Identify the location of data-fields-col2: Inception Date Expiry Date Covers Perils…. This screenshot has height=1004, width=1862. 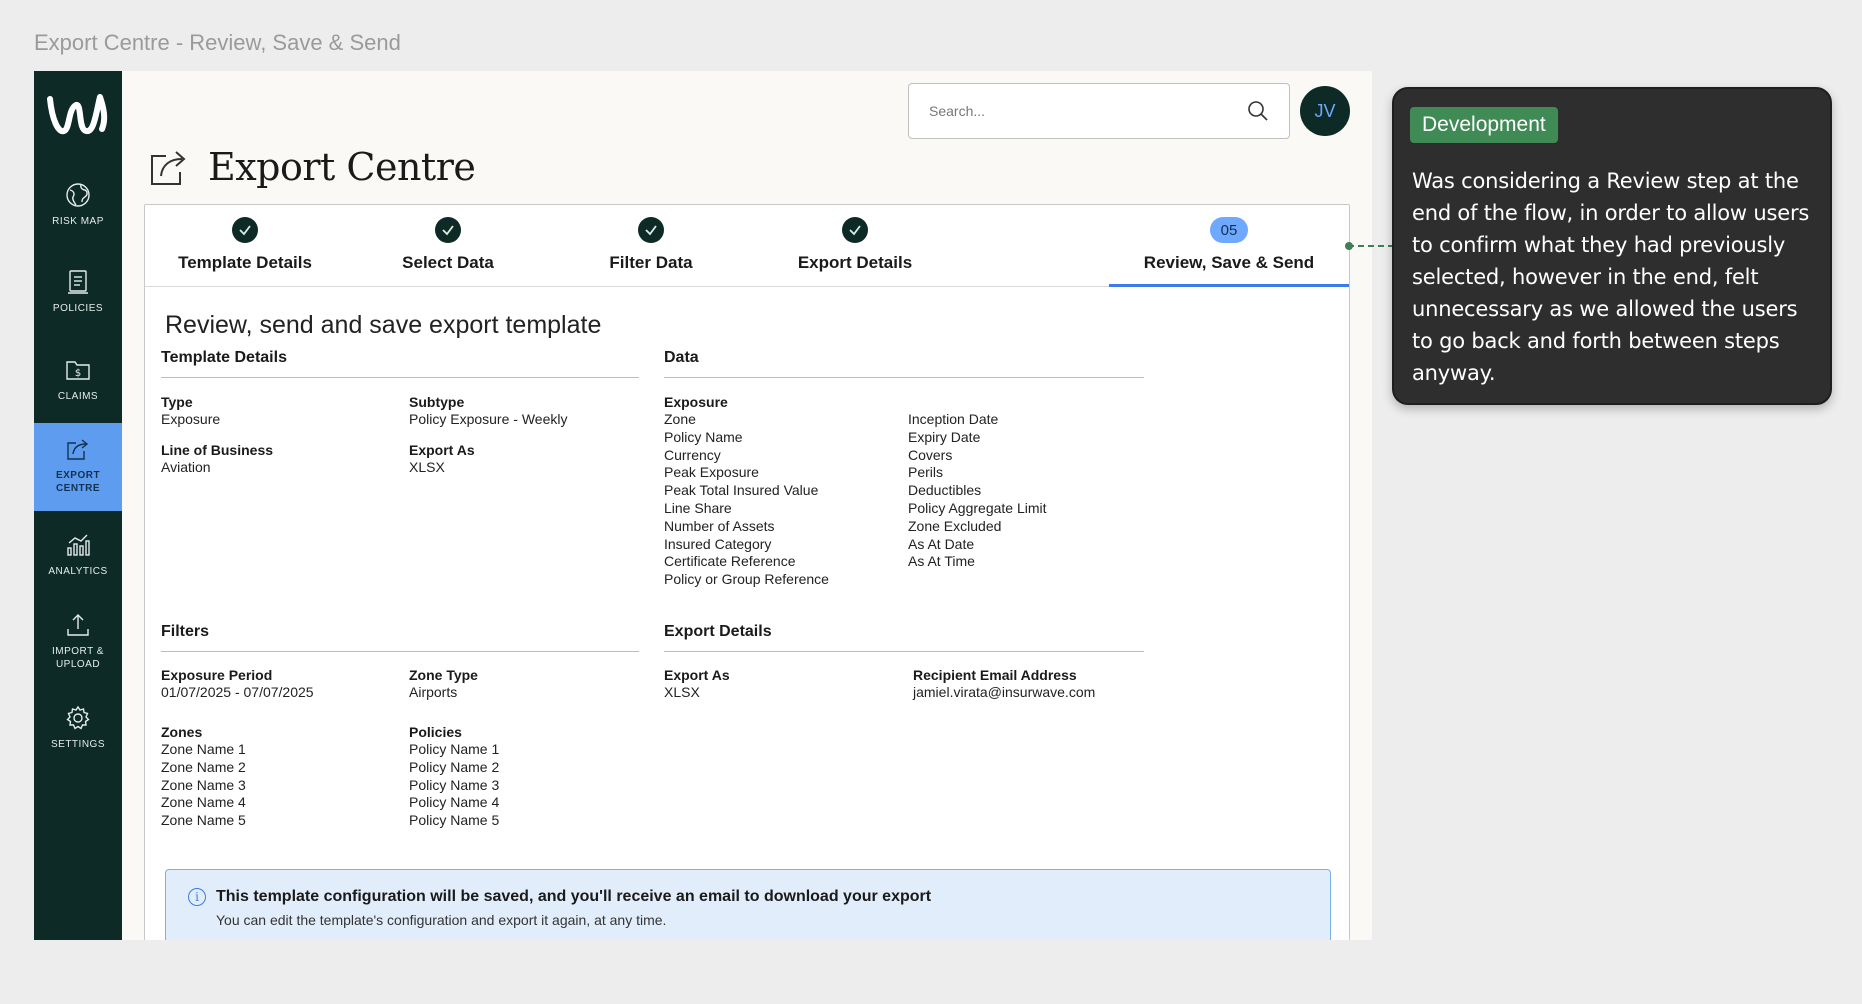
(977, 491).